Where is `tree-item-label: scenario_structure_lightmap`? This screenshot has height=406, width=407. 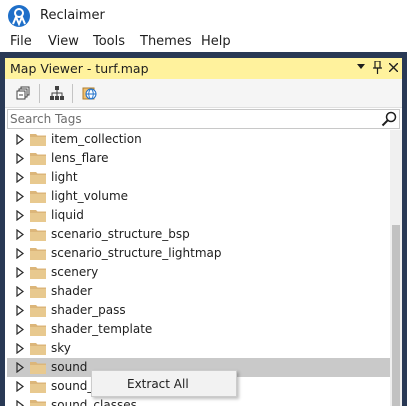
tree-item-label: scenario_structure_lightmap is located at coordinates (136, 253).